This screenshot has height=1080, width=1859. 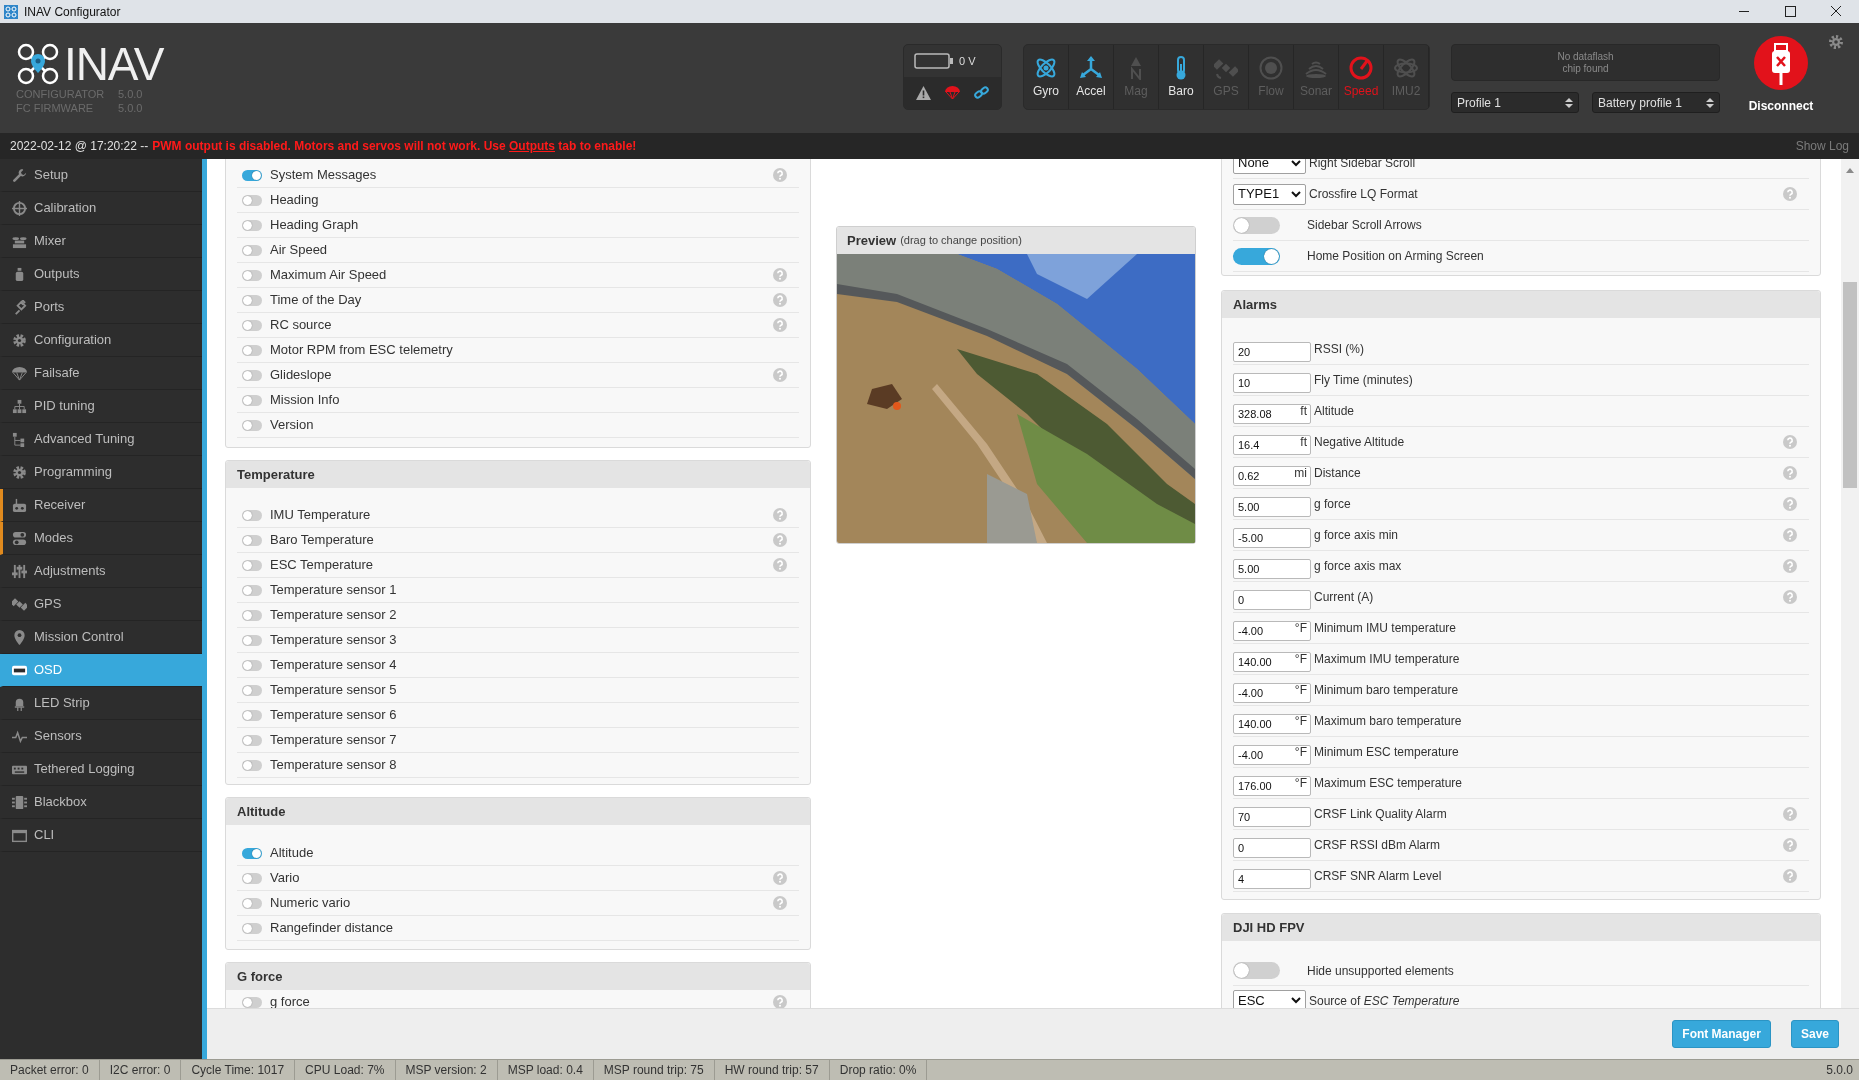 What do you see at coordinates (38, 64) in the screenshot?
I see `drone-logo-icon` at bounding box center [38, 64].